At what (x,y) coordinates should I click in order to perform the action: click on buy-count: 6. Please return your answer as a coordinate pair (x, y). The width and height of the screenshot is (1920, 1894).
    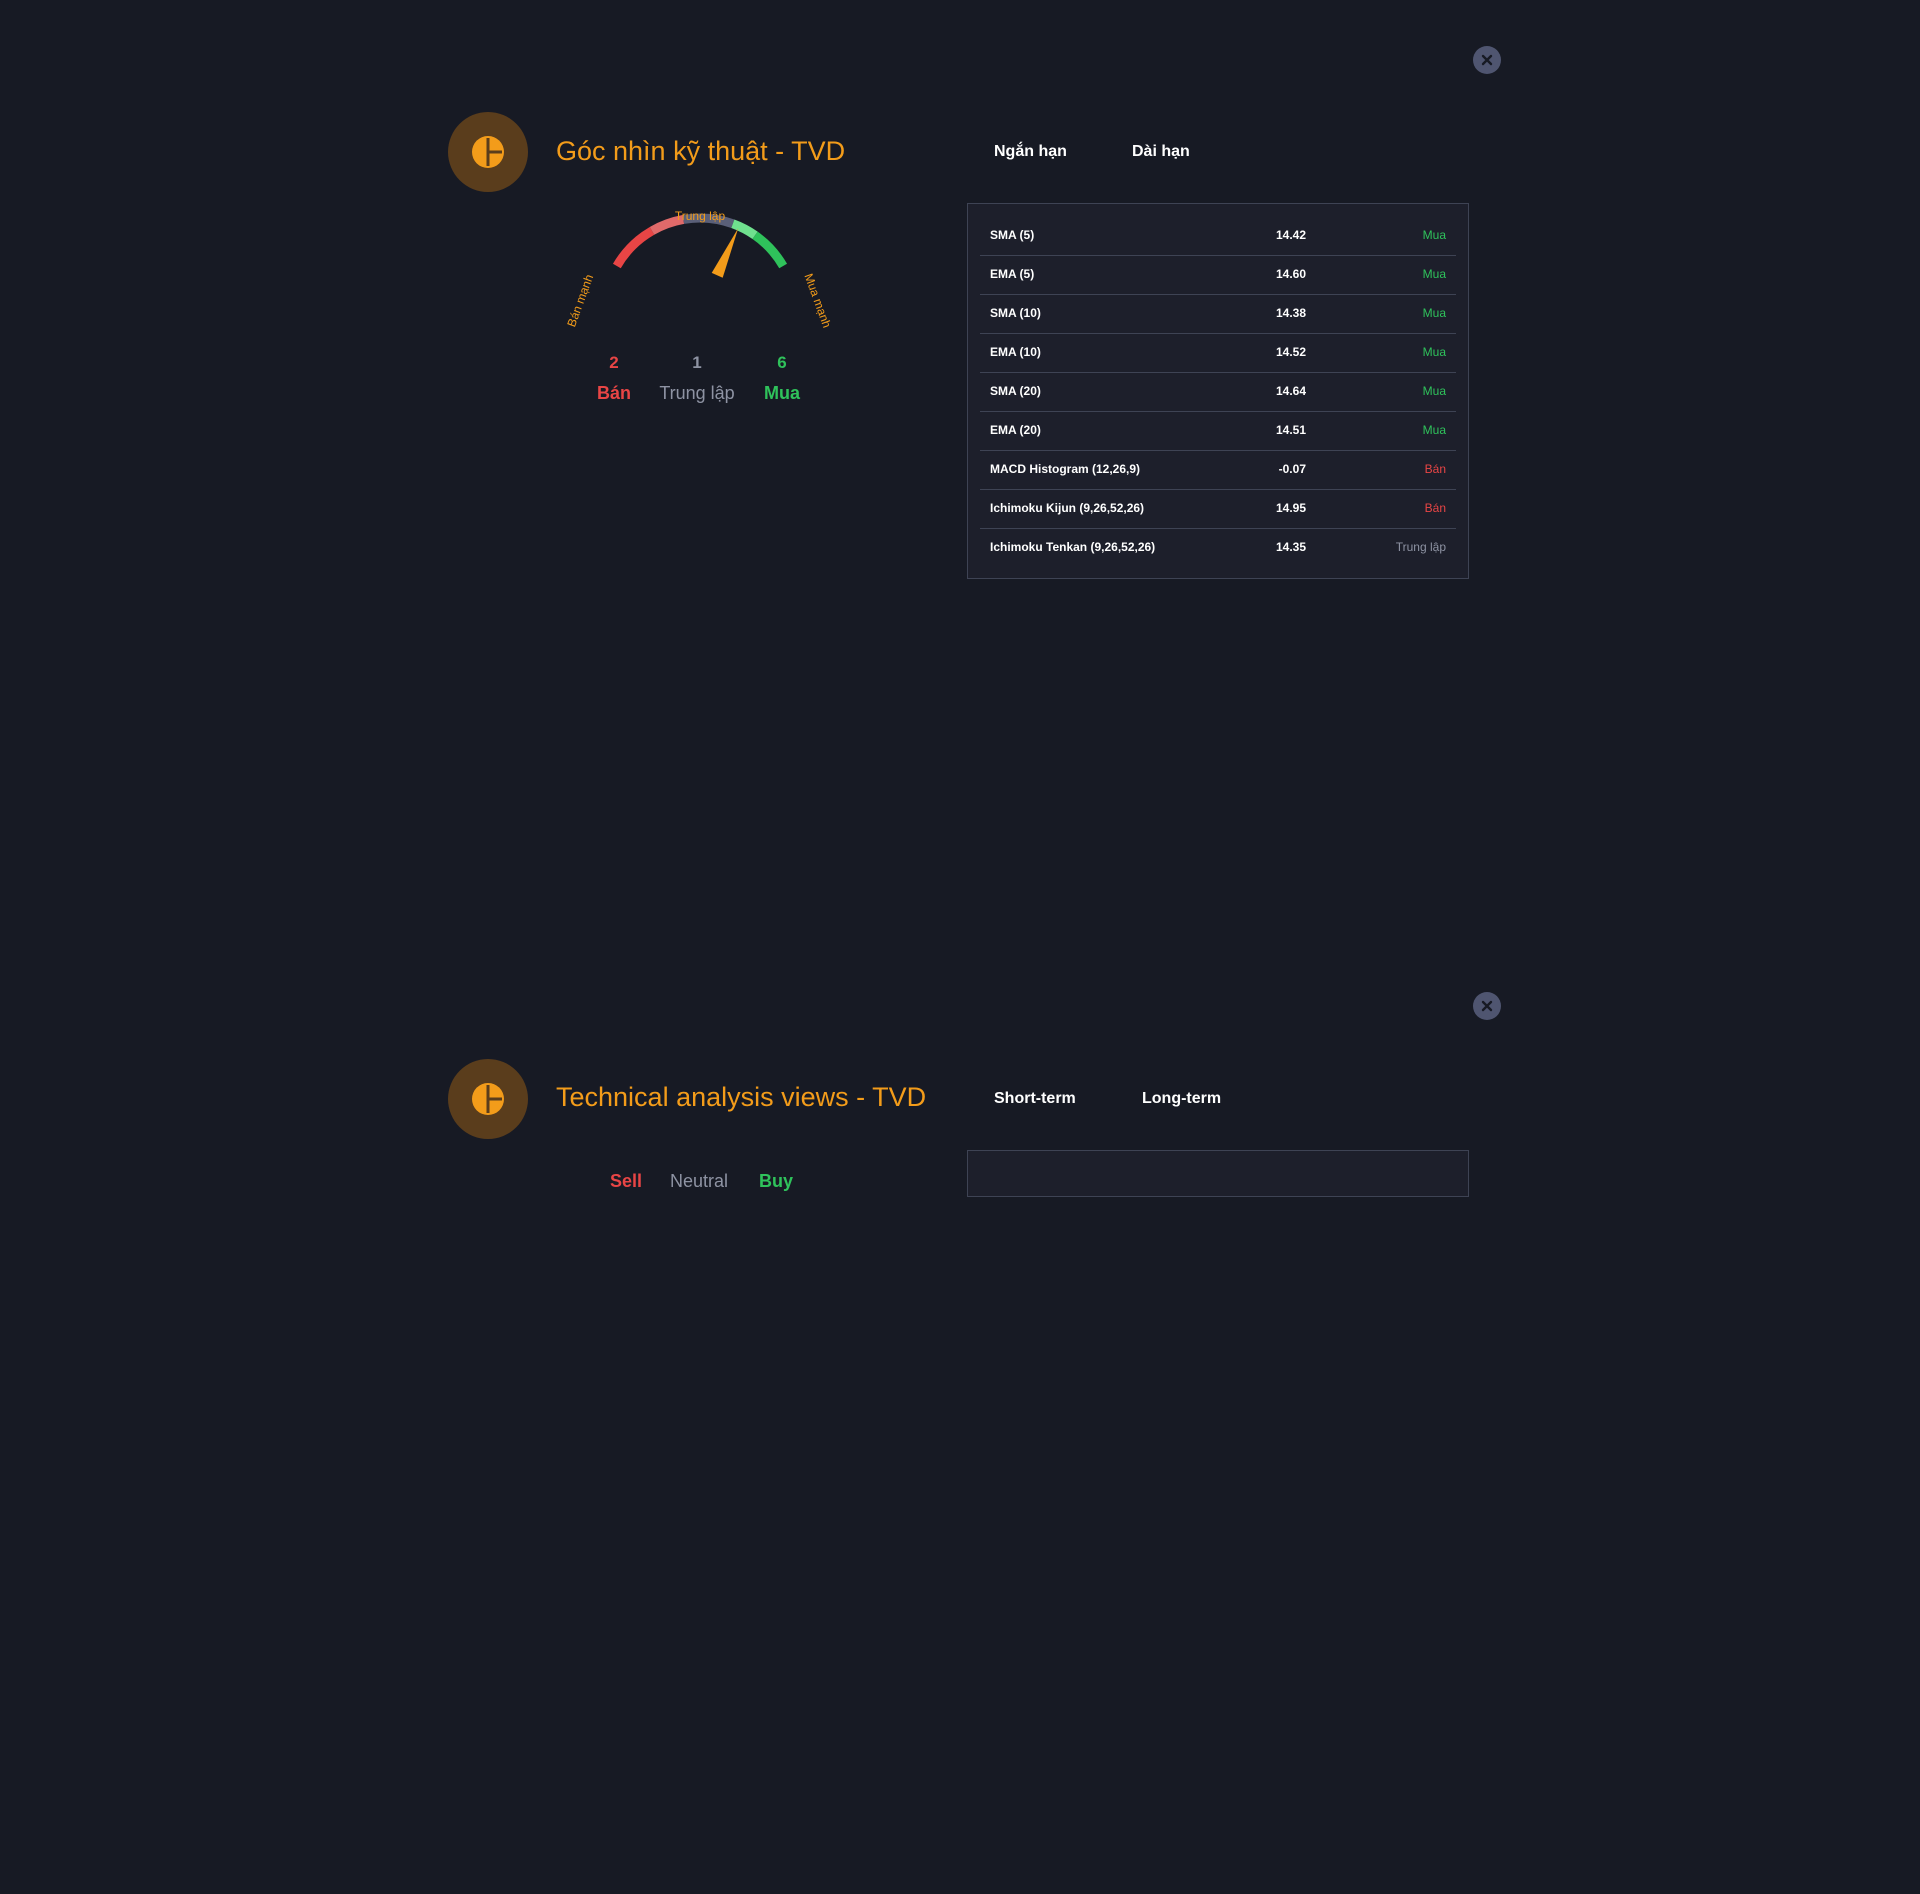
    Looking at the image, I should click on (782, 362).